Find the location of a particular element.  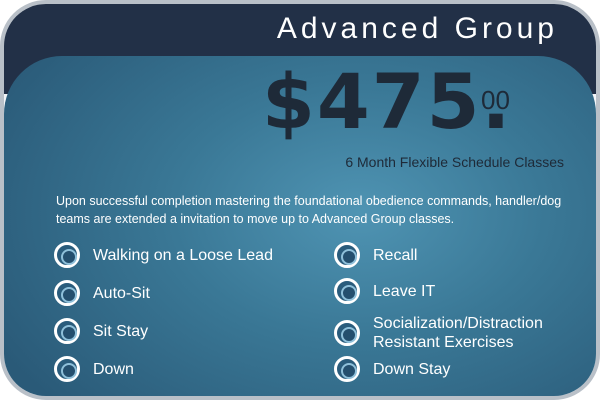

page-title: Advanced Group is located at coordinates (417, 28).